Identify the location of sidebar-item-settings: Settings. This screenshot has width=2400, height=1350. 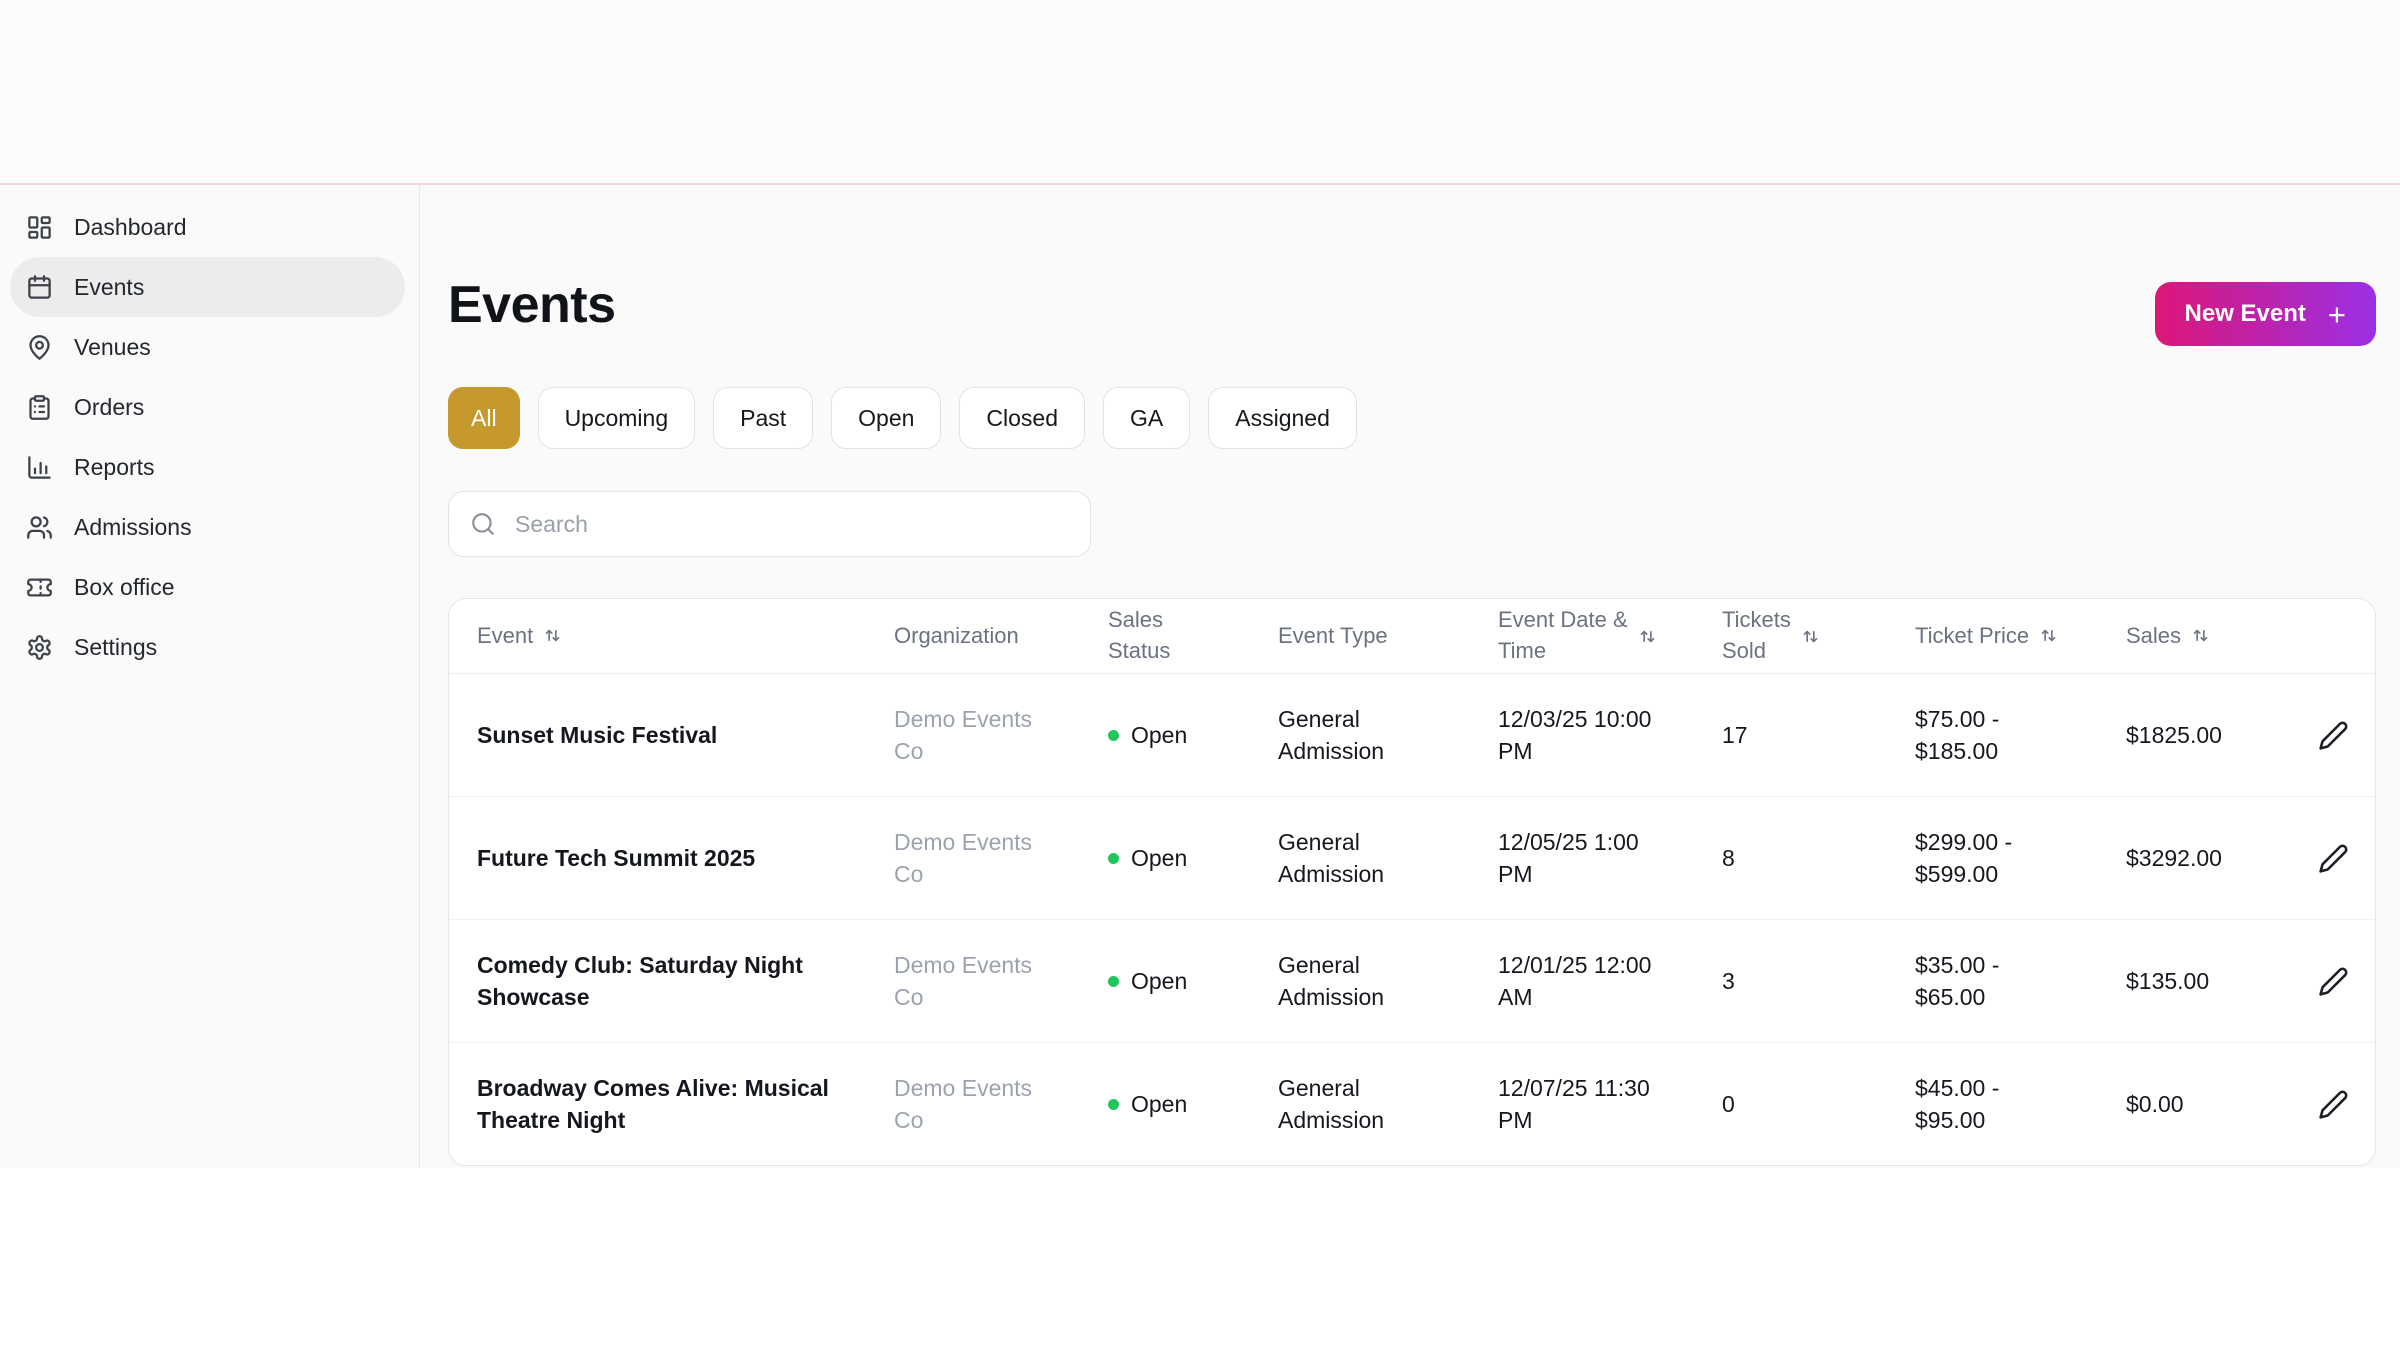
(207, 647).